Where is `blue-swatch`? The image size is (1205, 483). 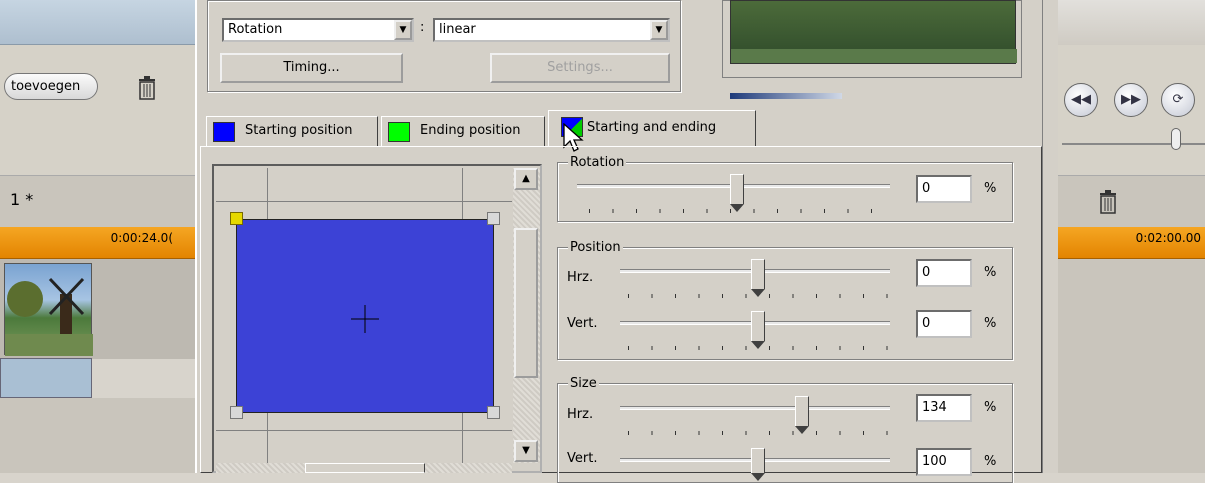 blue-swatch is located at coordinates (224, 132).